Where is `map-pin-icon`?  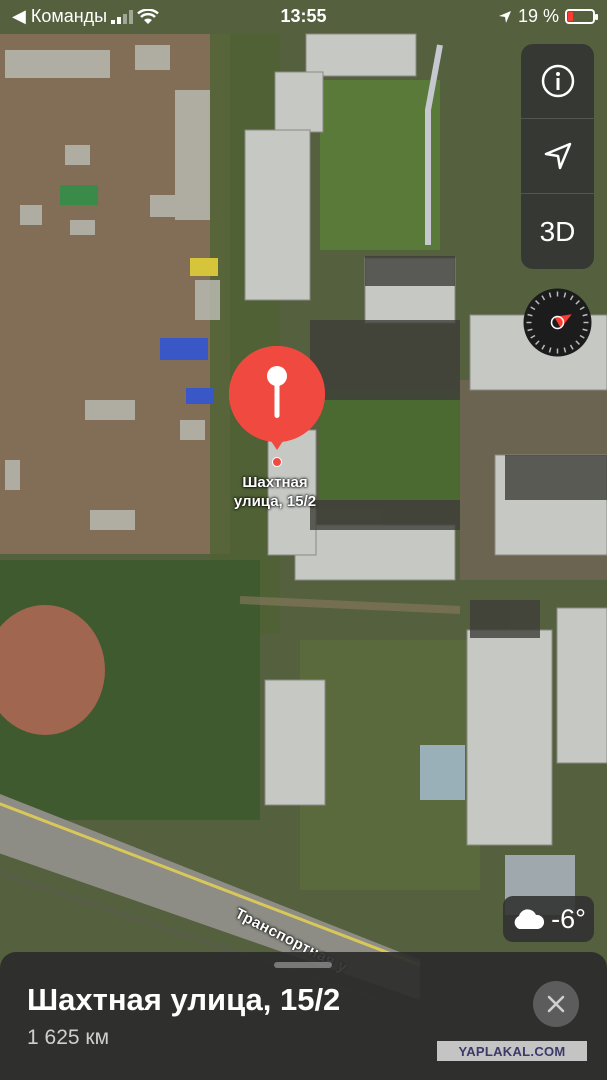
map-pin-icon is located at coordinates (276, 406).